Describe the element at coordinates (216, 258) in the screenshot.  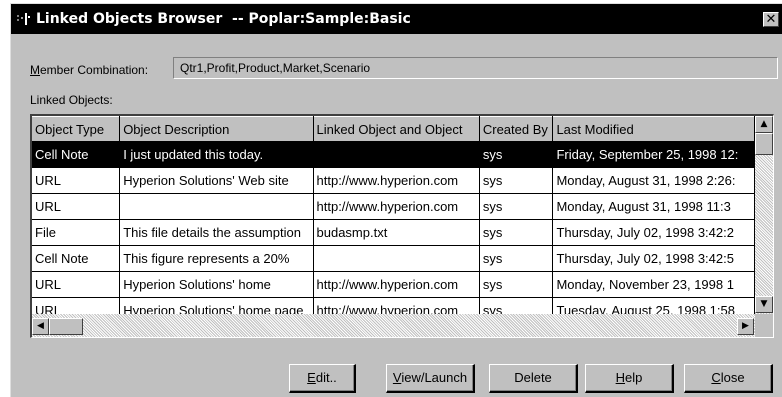
I see `cell-object-description: This figure represents a 20%` at that location.